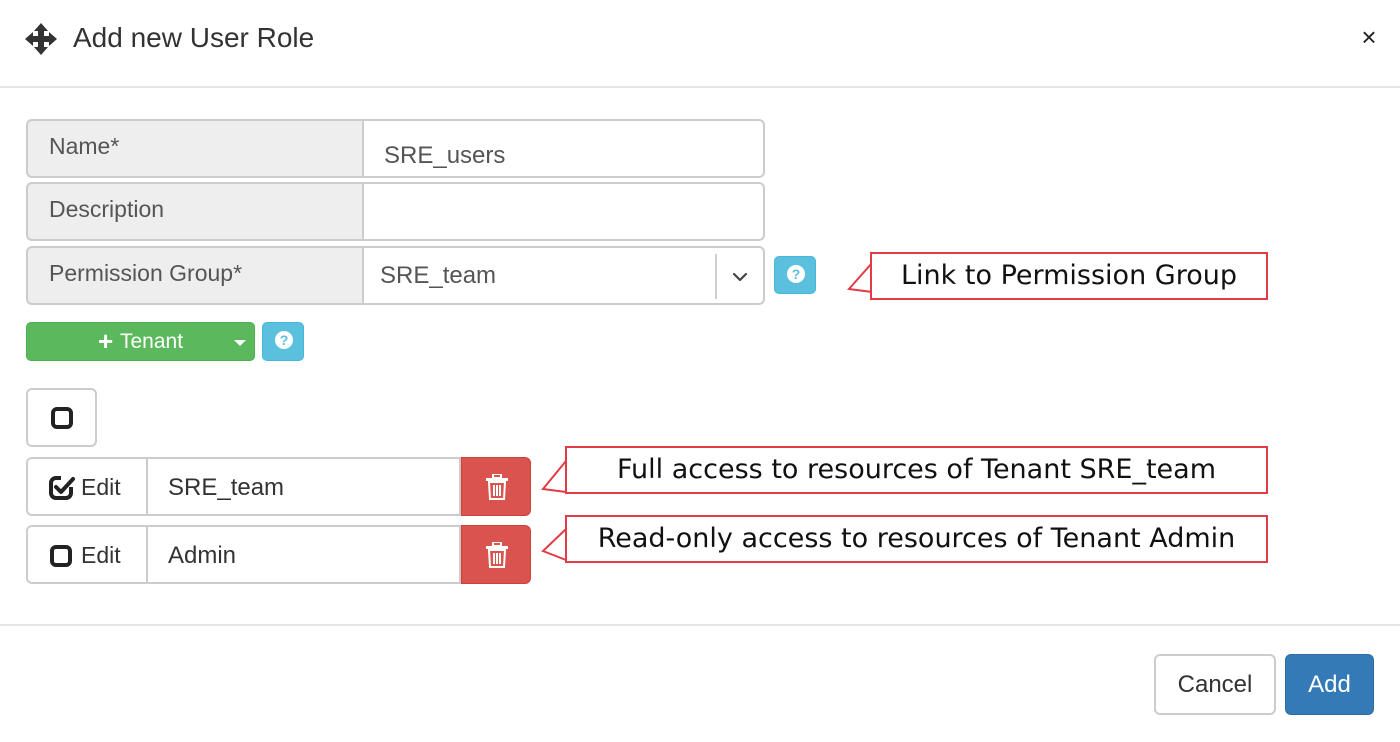  Describe the element at coordinates (62, 487) in the screenshot. I see `check-square-icon` at that location.